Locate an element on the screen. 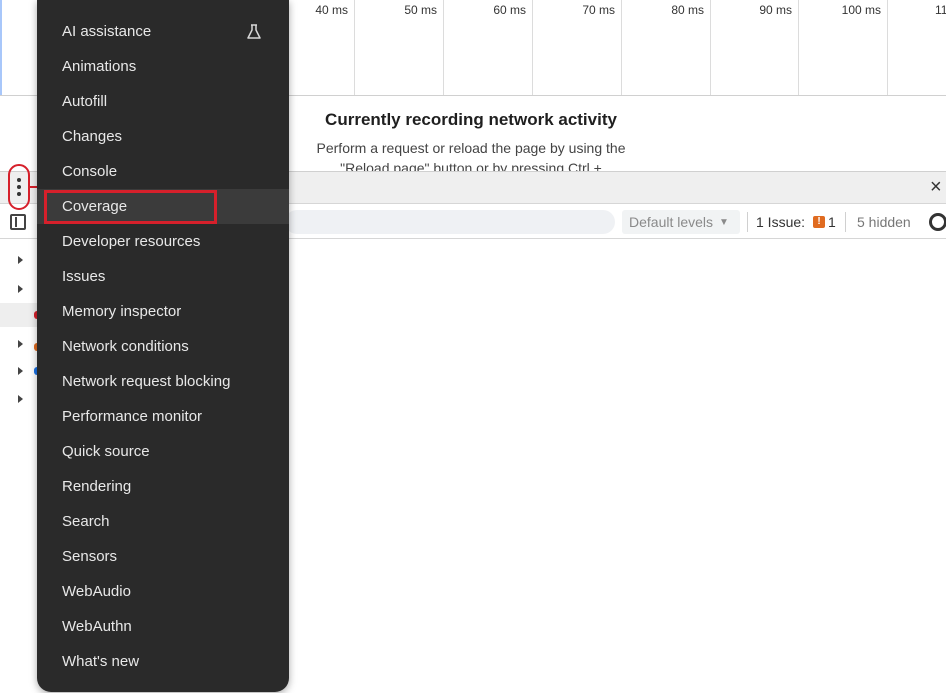  menu-item-autofill: Autofill is located at coordinates (163, 101).